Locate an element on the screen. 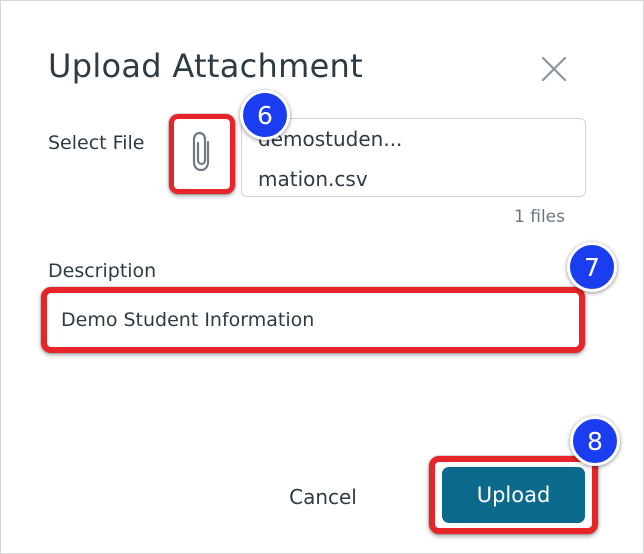 Image resolution: width=644 pixels, height=554 pixels. upload-button-highlight: Upload is located at coordinates (513, 495).